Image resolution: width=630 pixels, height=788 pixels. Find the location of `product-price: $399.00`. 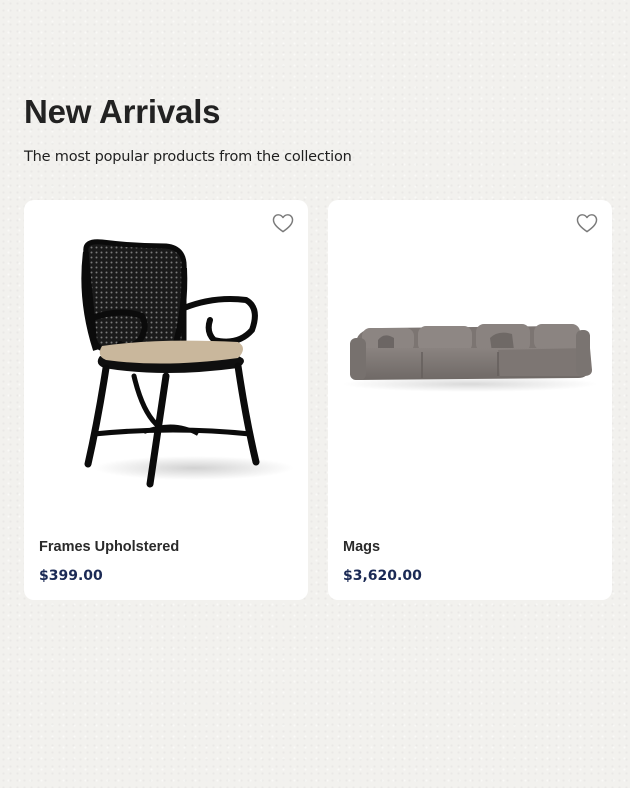

product-price: $399.00 is located at coordinates (71, 576).